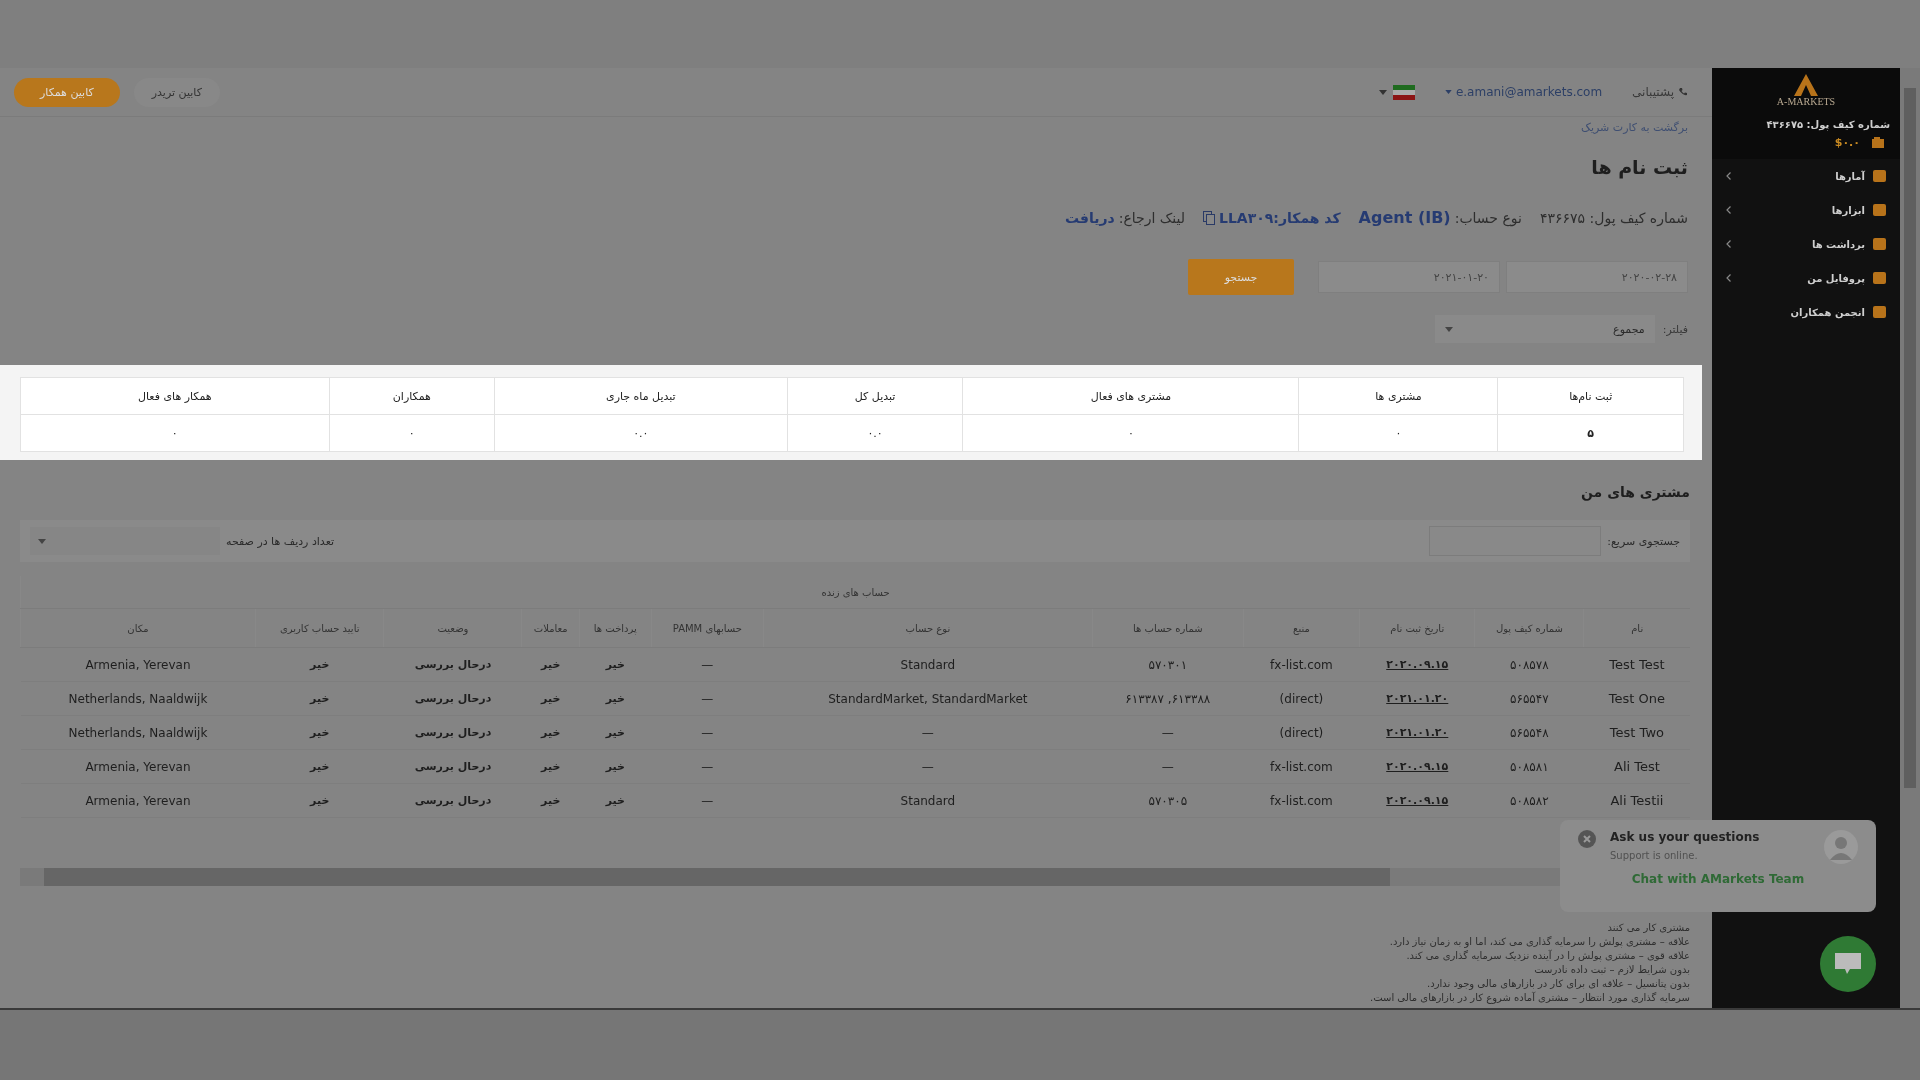 The width and height of the screenshot is (1920, 1080). What do you see at coordinates (875, 433) in the screenshot?
I see `stats-value: ۰.۰` at bounding box center [875, 433].